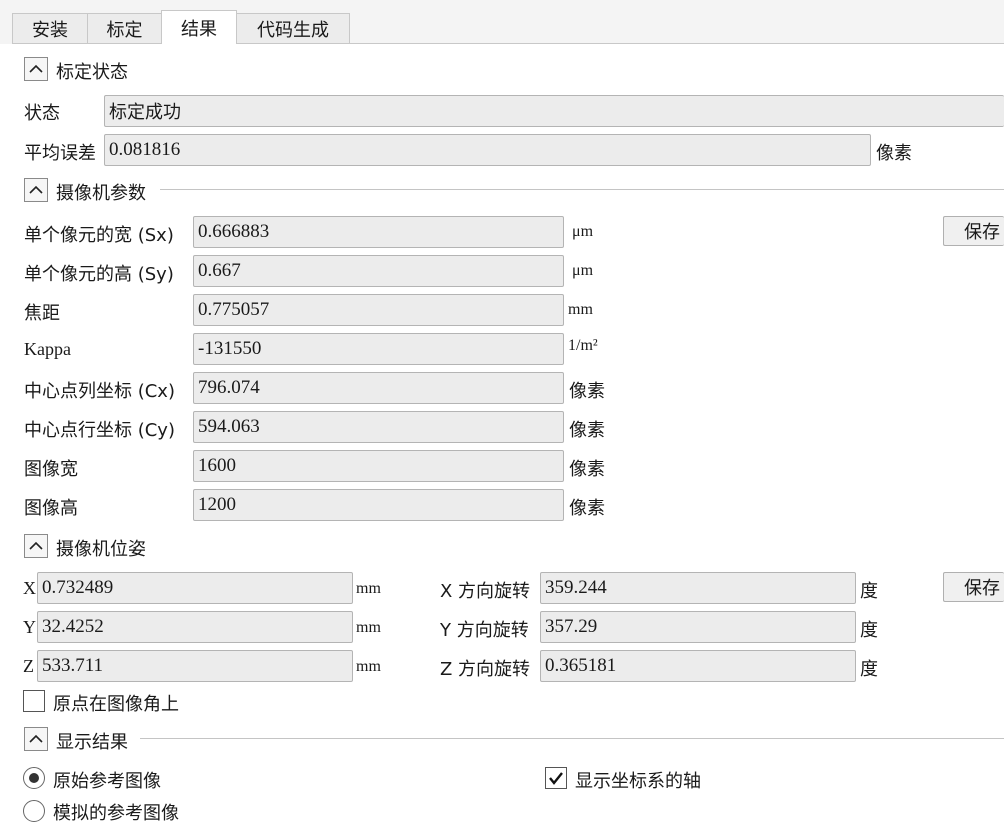 The image size is (1004, 825). What do you see at coordinates (869, 630) in the screenshot?
I see `rot-y-unit: 度` at bounding box center [869, 630].